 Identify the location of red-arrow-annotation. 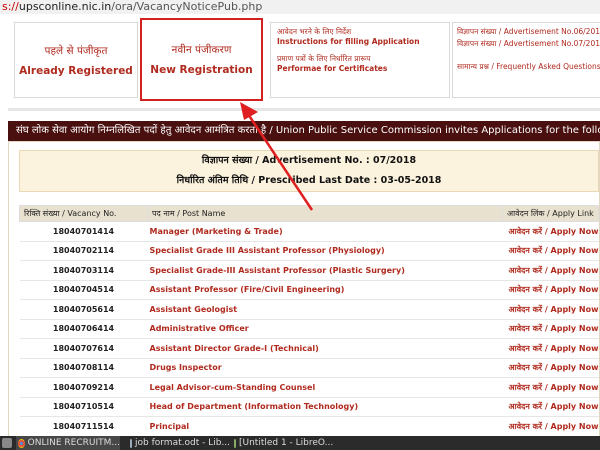
(277, 156).